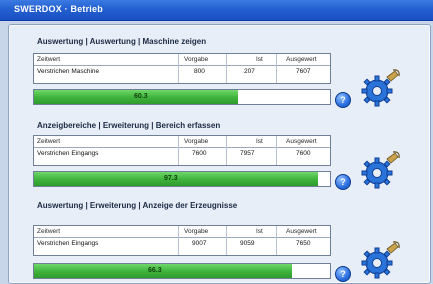 This screenshot has width=433, height=284. I want to click on window-title: SWERDOX · Betrieb, so click(58, 9).